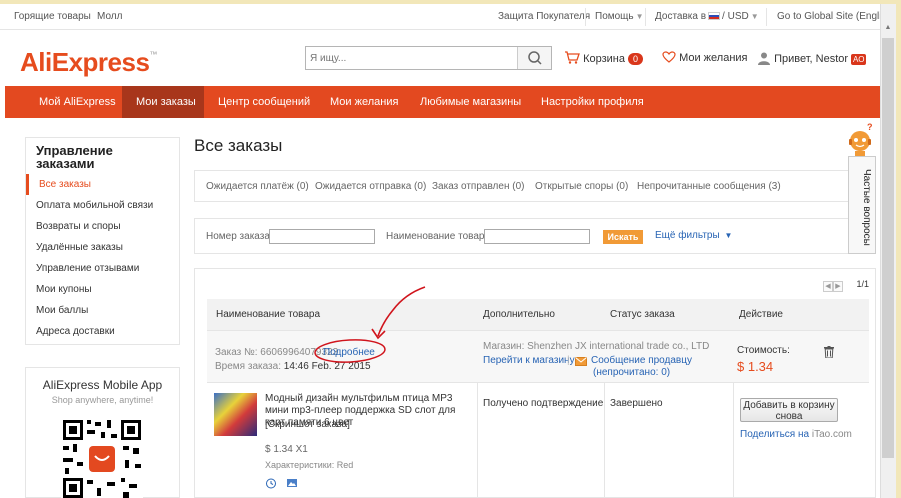  Describe the element at coordinates (74, 157) in the screenshot. I see `sidebar-title: Управление заказами` at that location.